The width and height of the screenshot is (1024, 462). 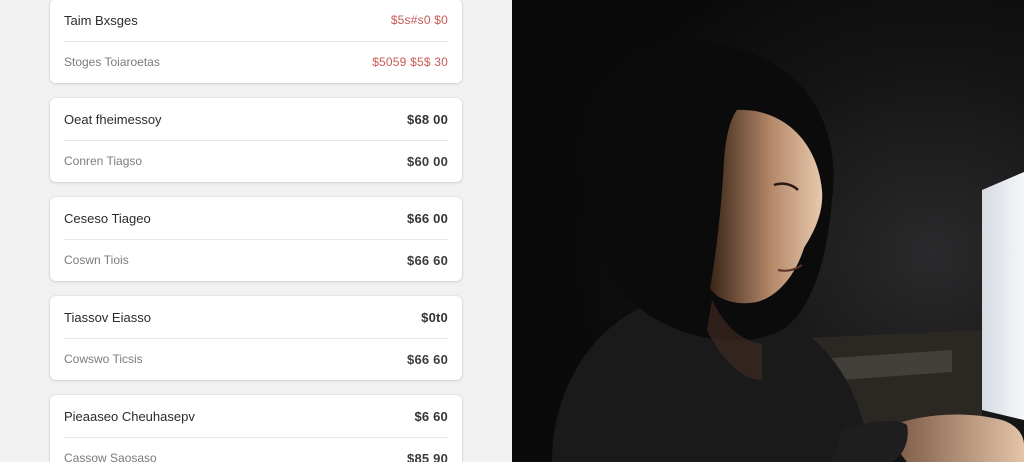 What do you see at coordinates (256, 119) in the screenshot?
I see `card-header-row: Oeat fheimessoy $68 00` at bounding box center [256, 119].